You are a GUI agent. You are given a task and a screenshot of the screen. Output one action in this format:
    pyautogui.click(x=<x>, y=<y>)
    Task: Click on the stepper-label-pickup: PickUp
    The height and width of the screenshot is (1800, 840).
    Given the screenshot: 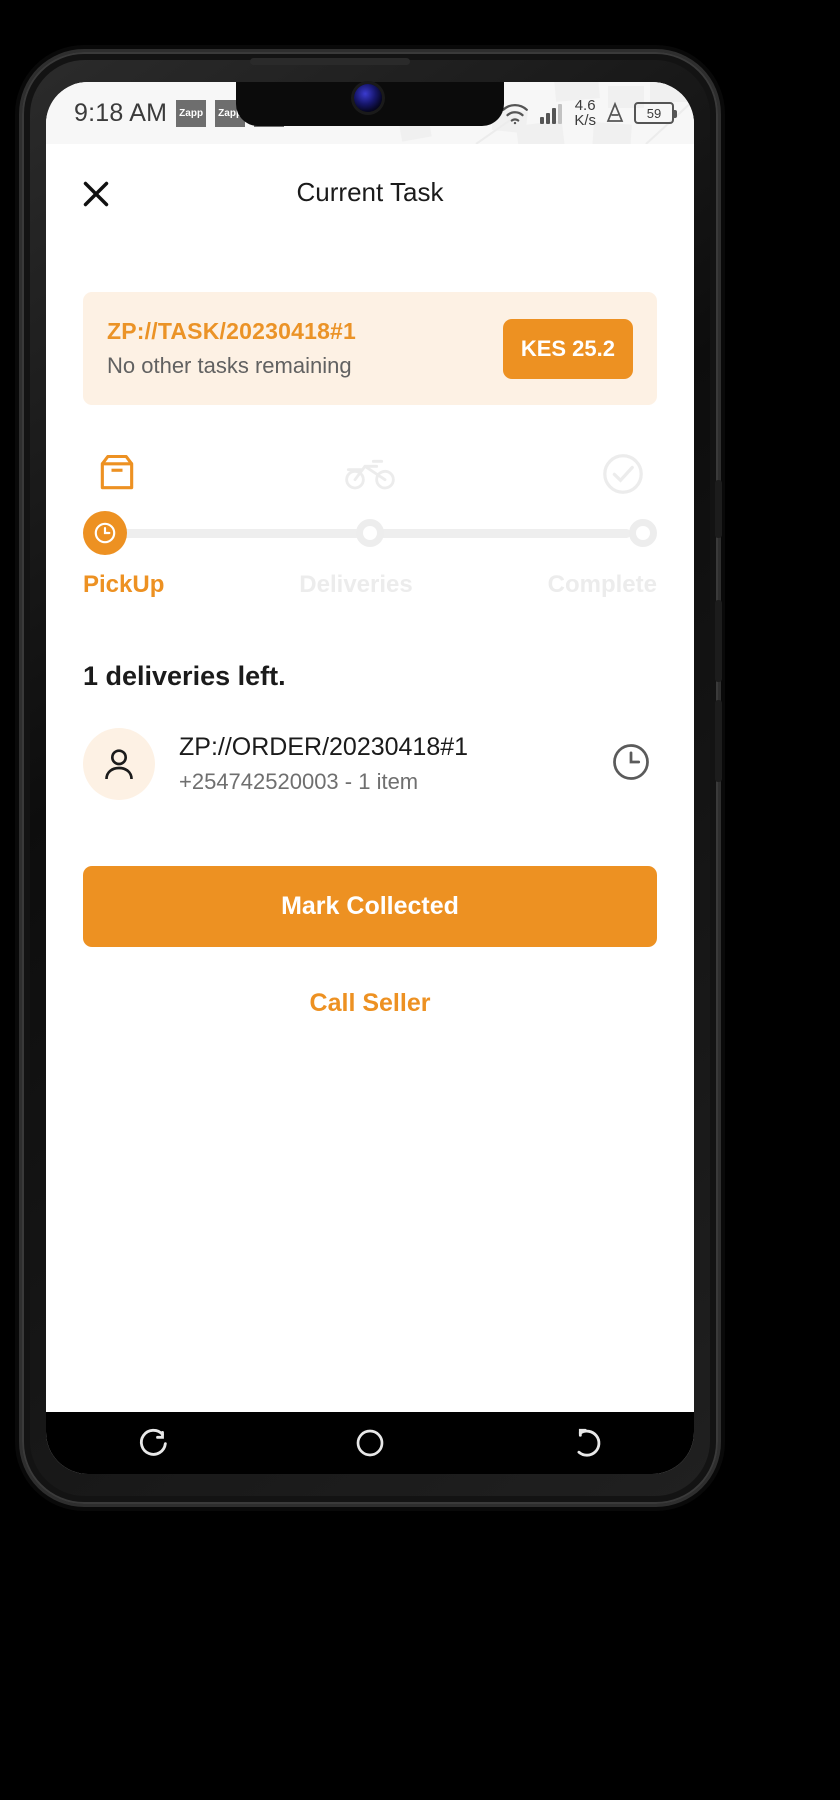 What is the action you would take?
    pyautogui.click(x=124, y=584)
    